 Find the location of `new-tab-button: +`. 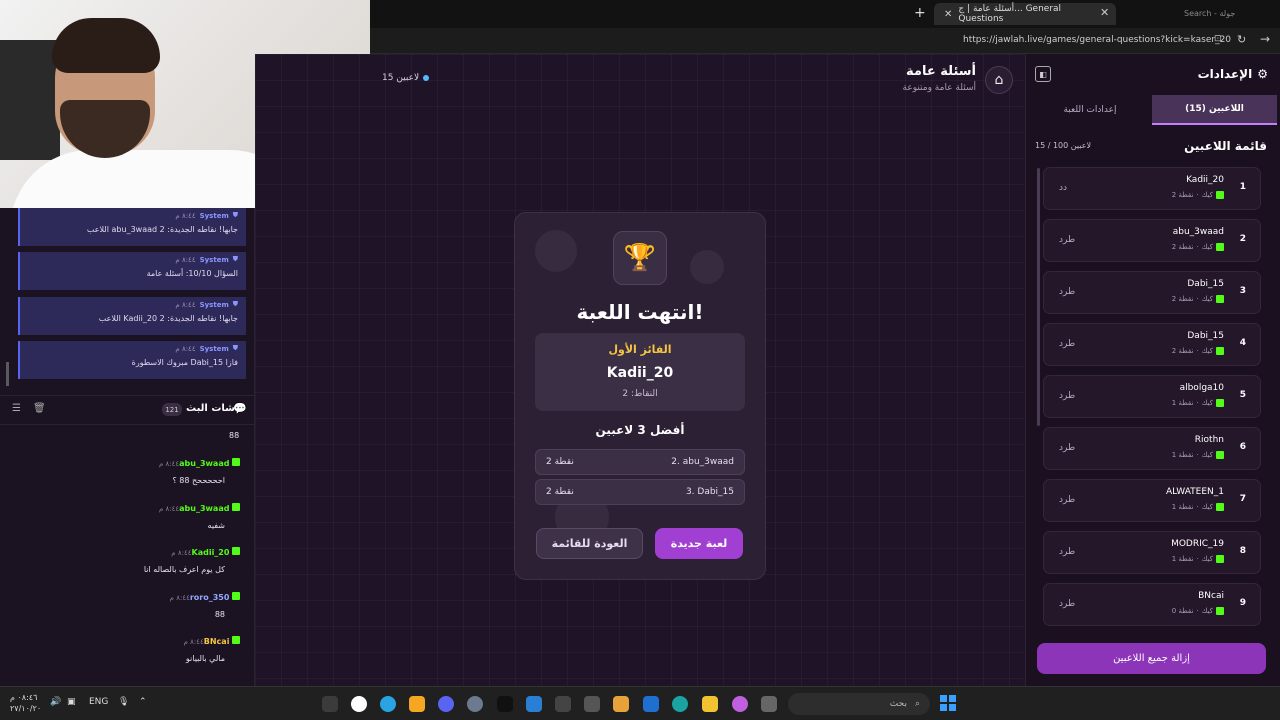

new-tab-button: + is located at coordinates (920, 13).